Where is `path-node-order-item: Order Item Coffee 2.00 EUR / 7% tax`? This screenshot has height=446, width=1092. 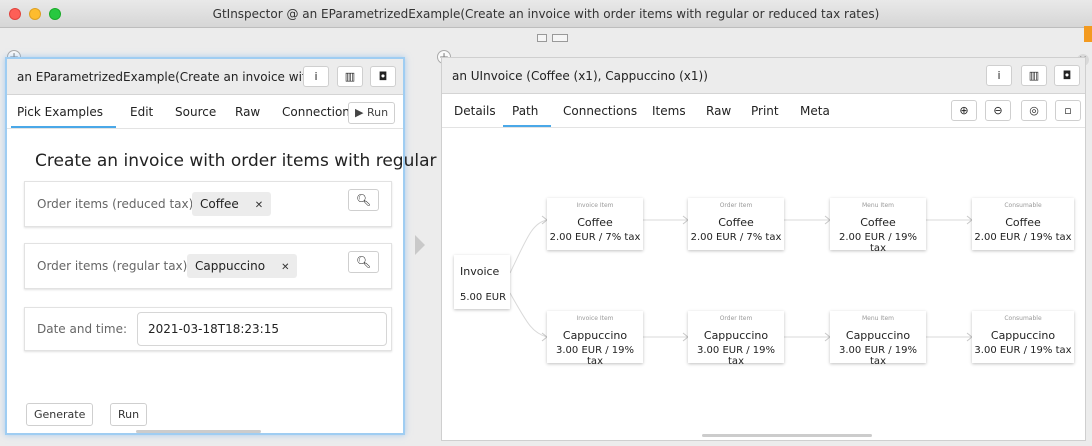 path-node-order-item: Order Item Coffee 2.00 EUR / 7% tax is located at coordinates (736, 224).